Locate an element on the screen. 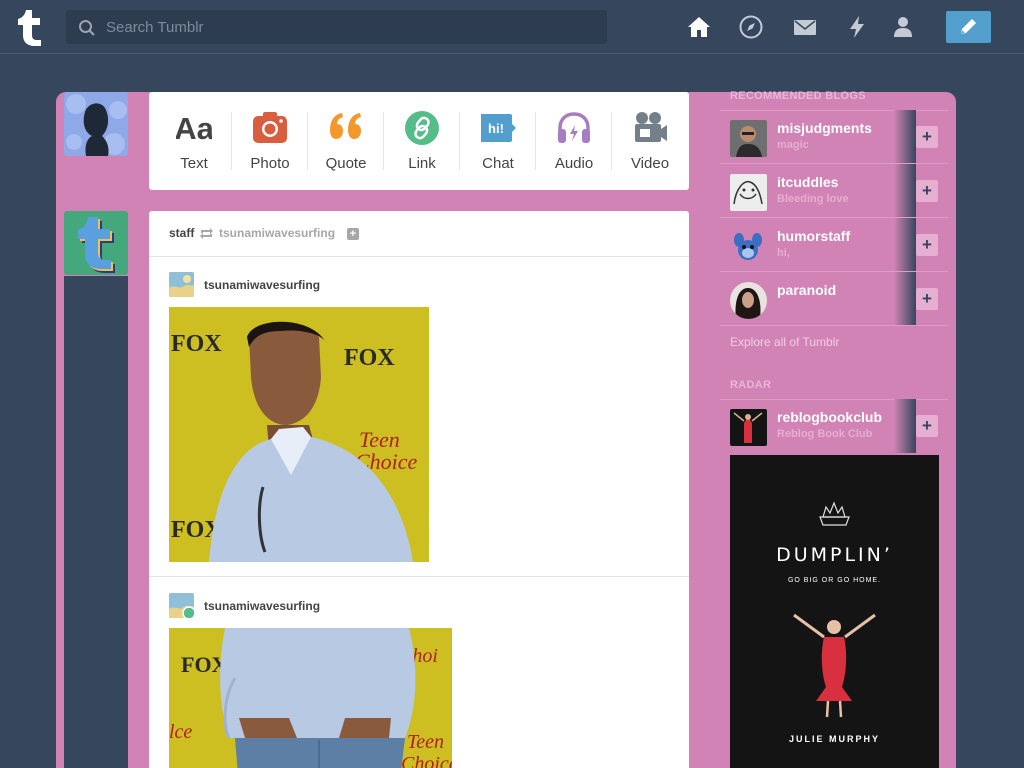 The width and height of the screenshot is (1024, 768). search-icon is located at coordinates (87, 28).